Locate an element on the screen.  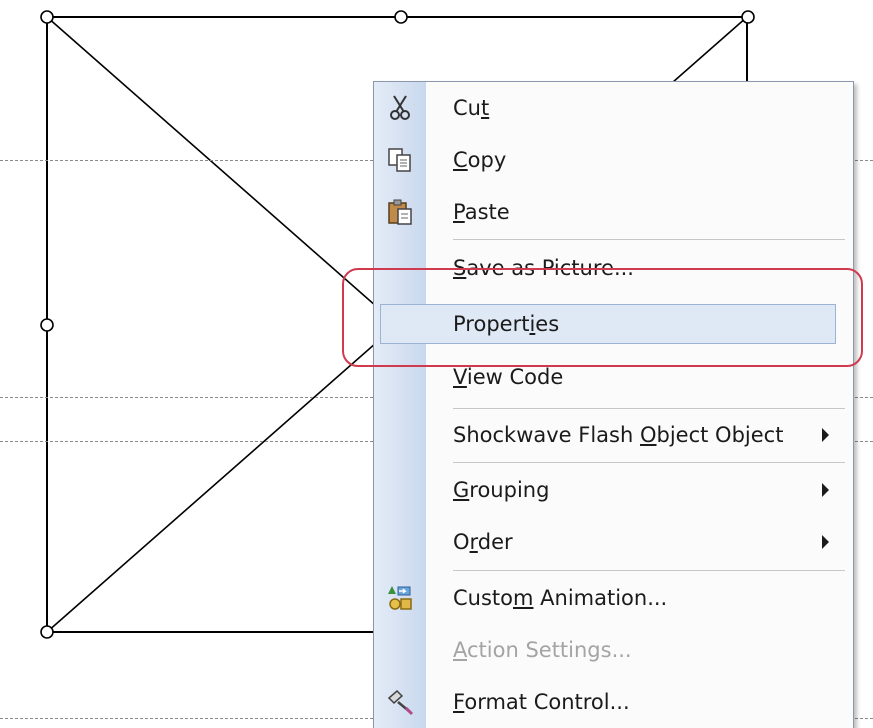
menu-item-label: Grouping is located at coordinates (501, 490).